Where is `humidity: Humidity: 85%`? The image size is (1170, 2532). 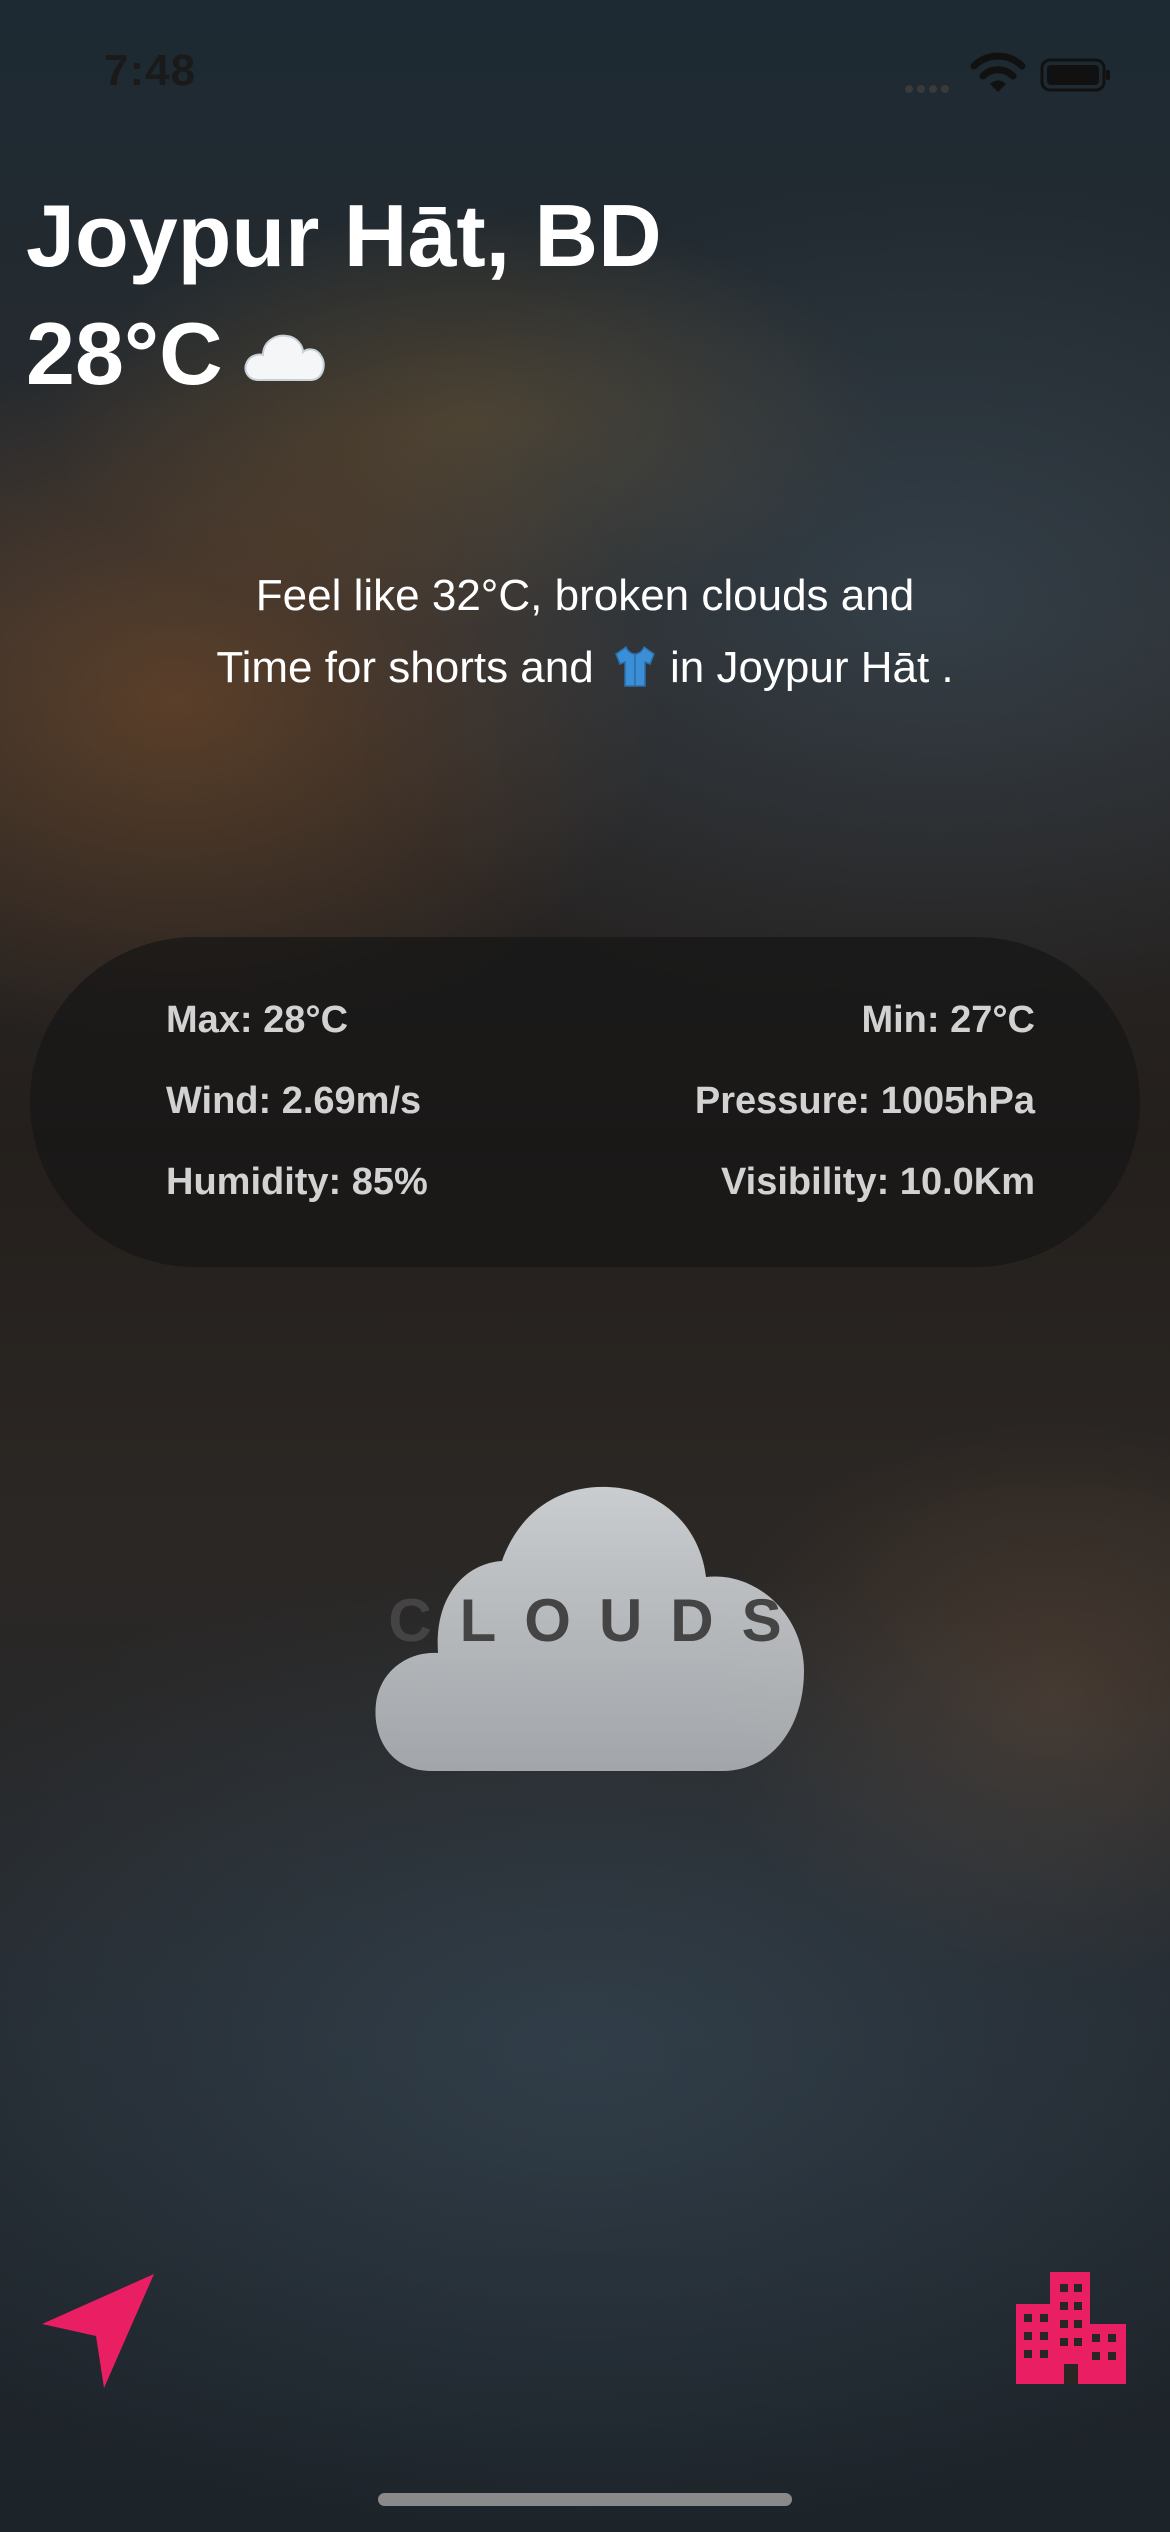 humidity: Humidity: 85% is located at coordinates (297, 1182).